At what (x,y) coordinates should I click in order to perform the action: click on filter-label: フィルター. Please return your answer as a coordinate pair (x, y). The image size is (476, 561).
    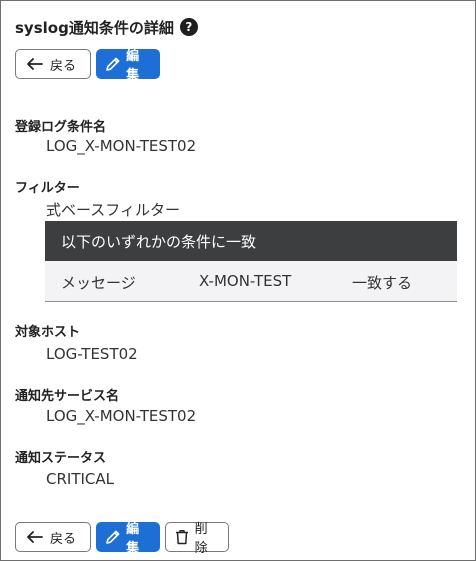
    Looking at the image, I should click on (47, 188).